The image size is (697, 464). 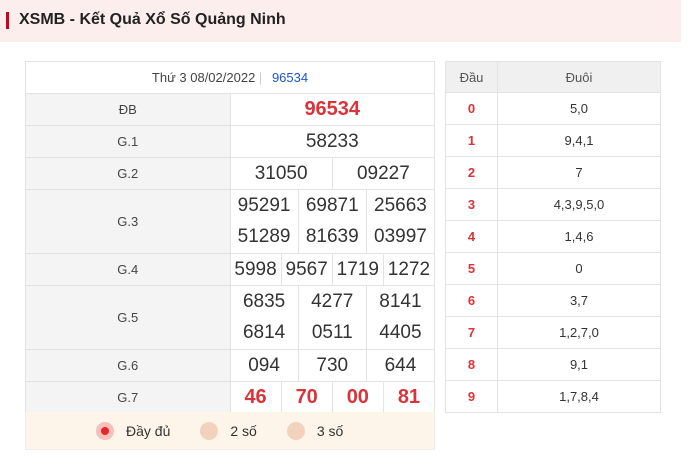 I want to click on prize-number: 0511, so click(x=332, y=333).